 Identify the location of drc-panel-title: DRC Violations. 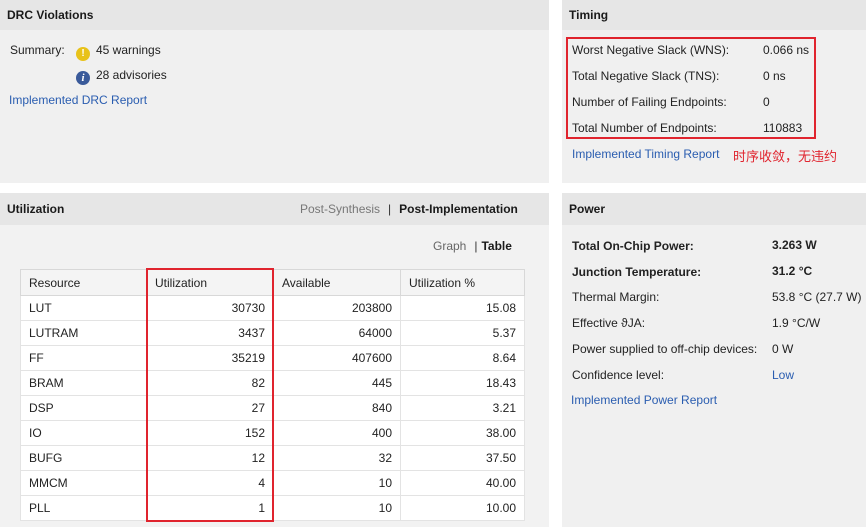
(274, 15).